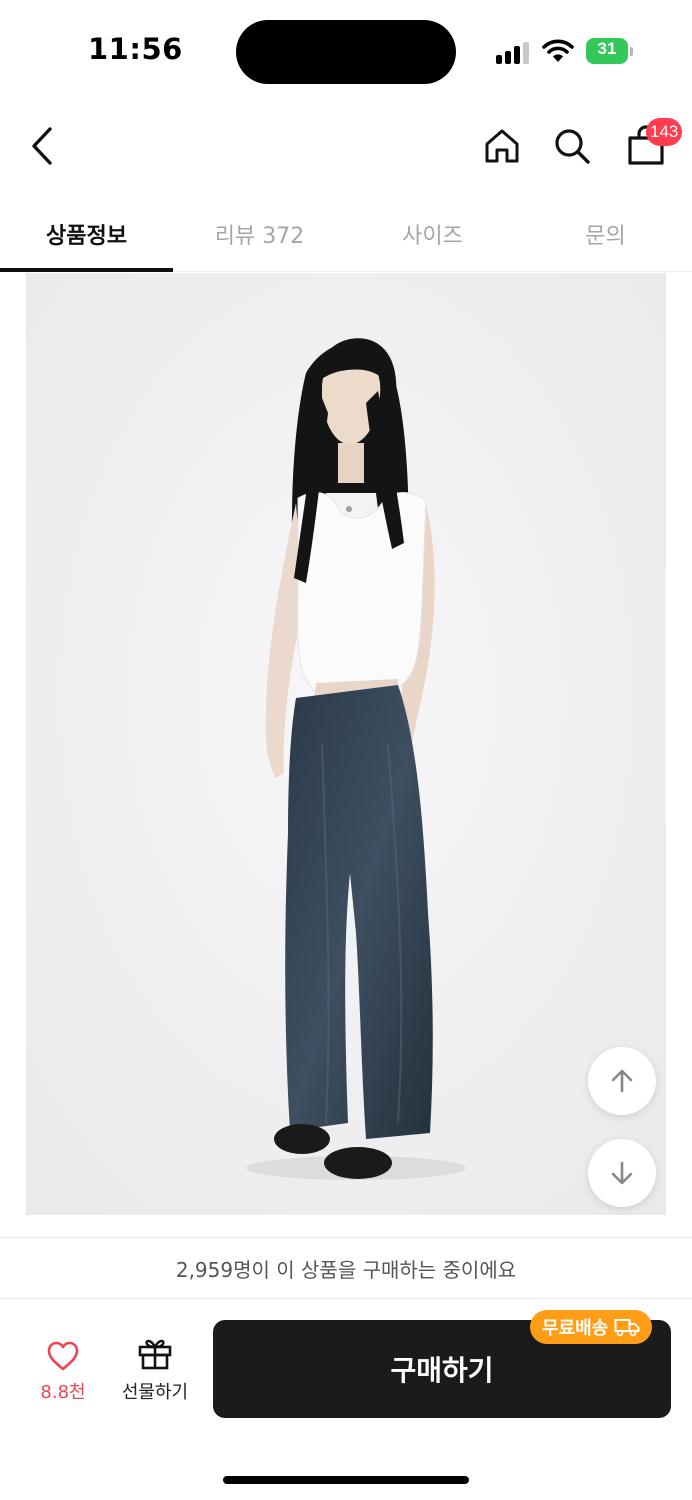 This screenshot has height=1500, width=692. Describe the element at coordinates (259, 234) in the screenshot. I see `tab-reviews: 리뷰 372` at that location.